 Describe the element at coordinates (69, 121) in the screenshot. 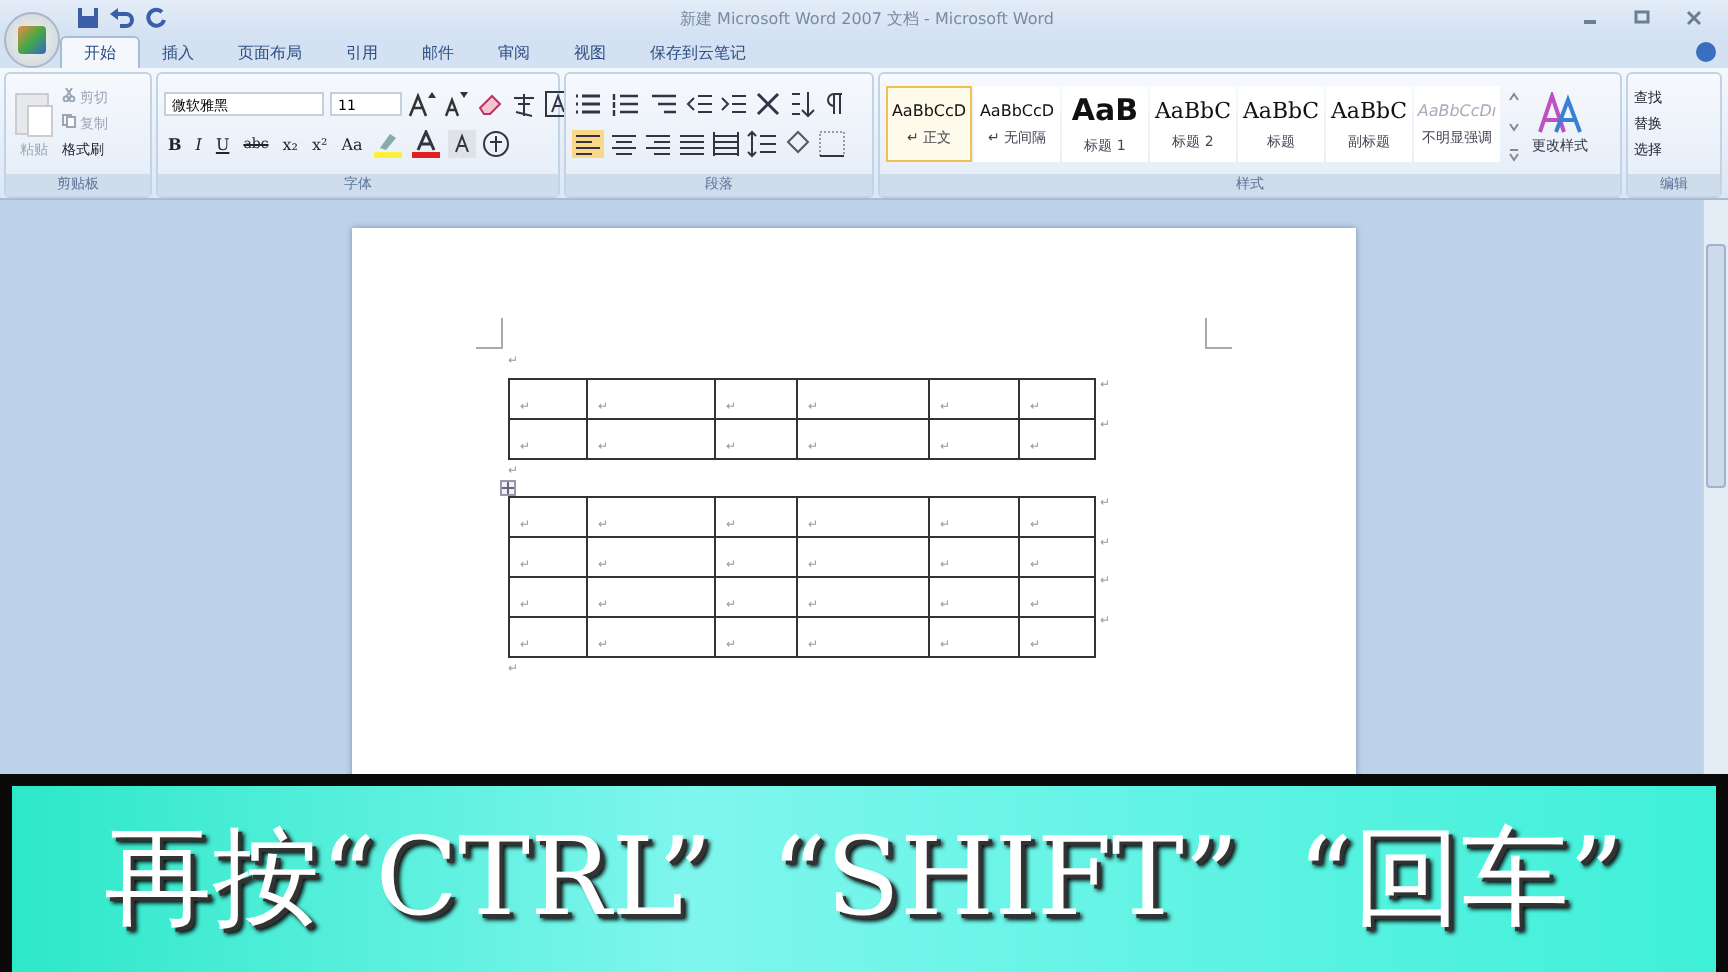

I see `copy-icon` at that location.